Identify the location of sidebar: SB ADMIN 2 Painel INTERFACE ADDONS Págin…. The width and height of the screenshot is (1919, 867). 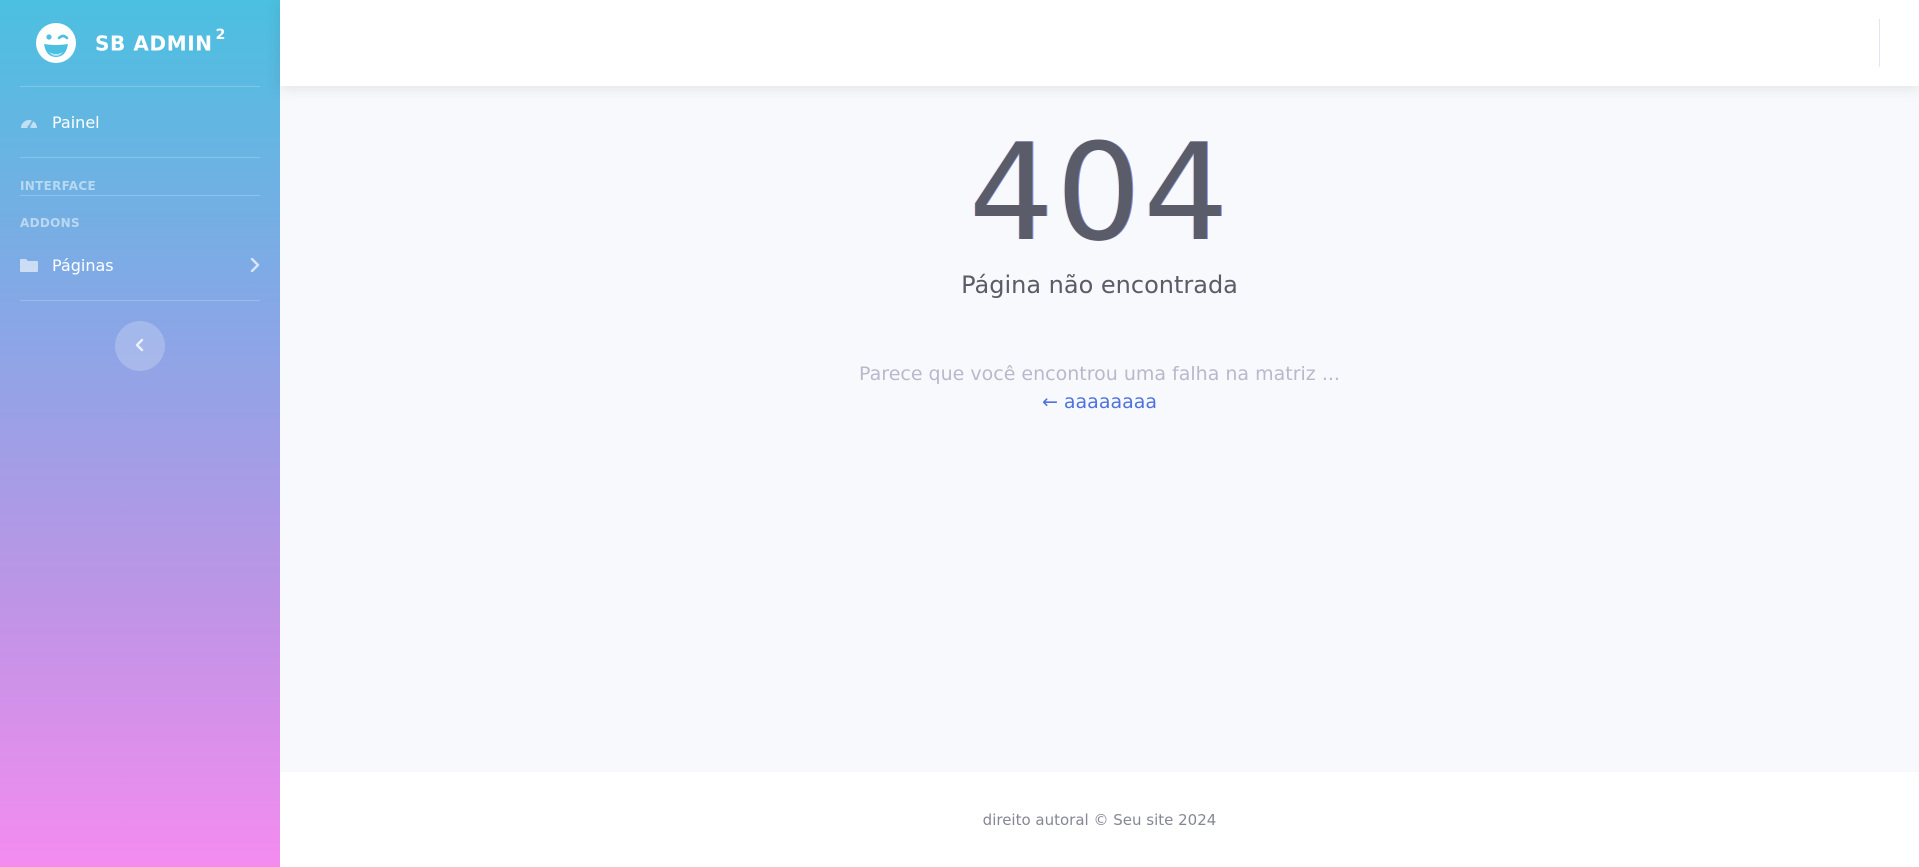
(140, 433).